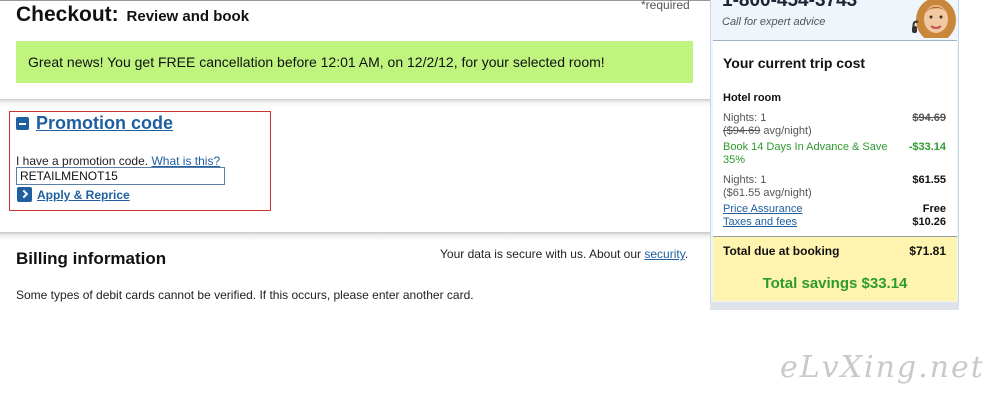 The height and width of the screenshot is (400, 986). Describe the element at coordinates (22, 123) in the screenshot. I see `collapse-minus-icon` at that location.